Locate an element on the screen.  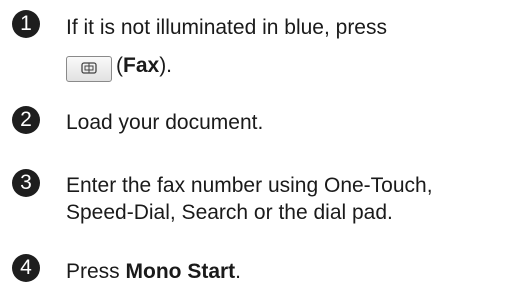
step-text: If it is not illuminated in blue, press is located at coordinates (226, 27).